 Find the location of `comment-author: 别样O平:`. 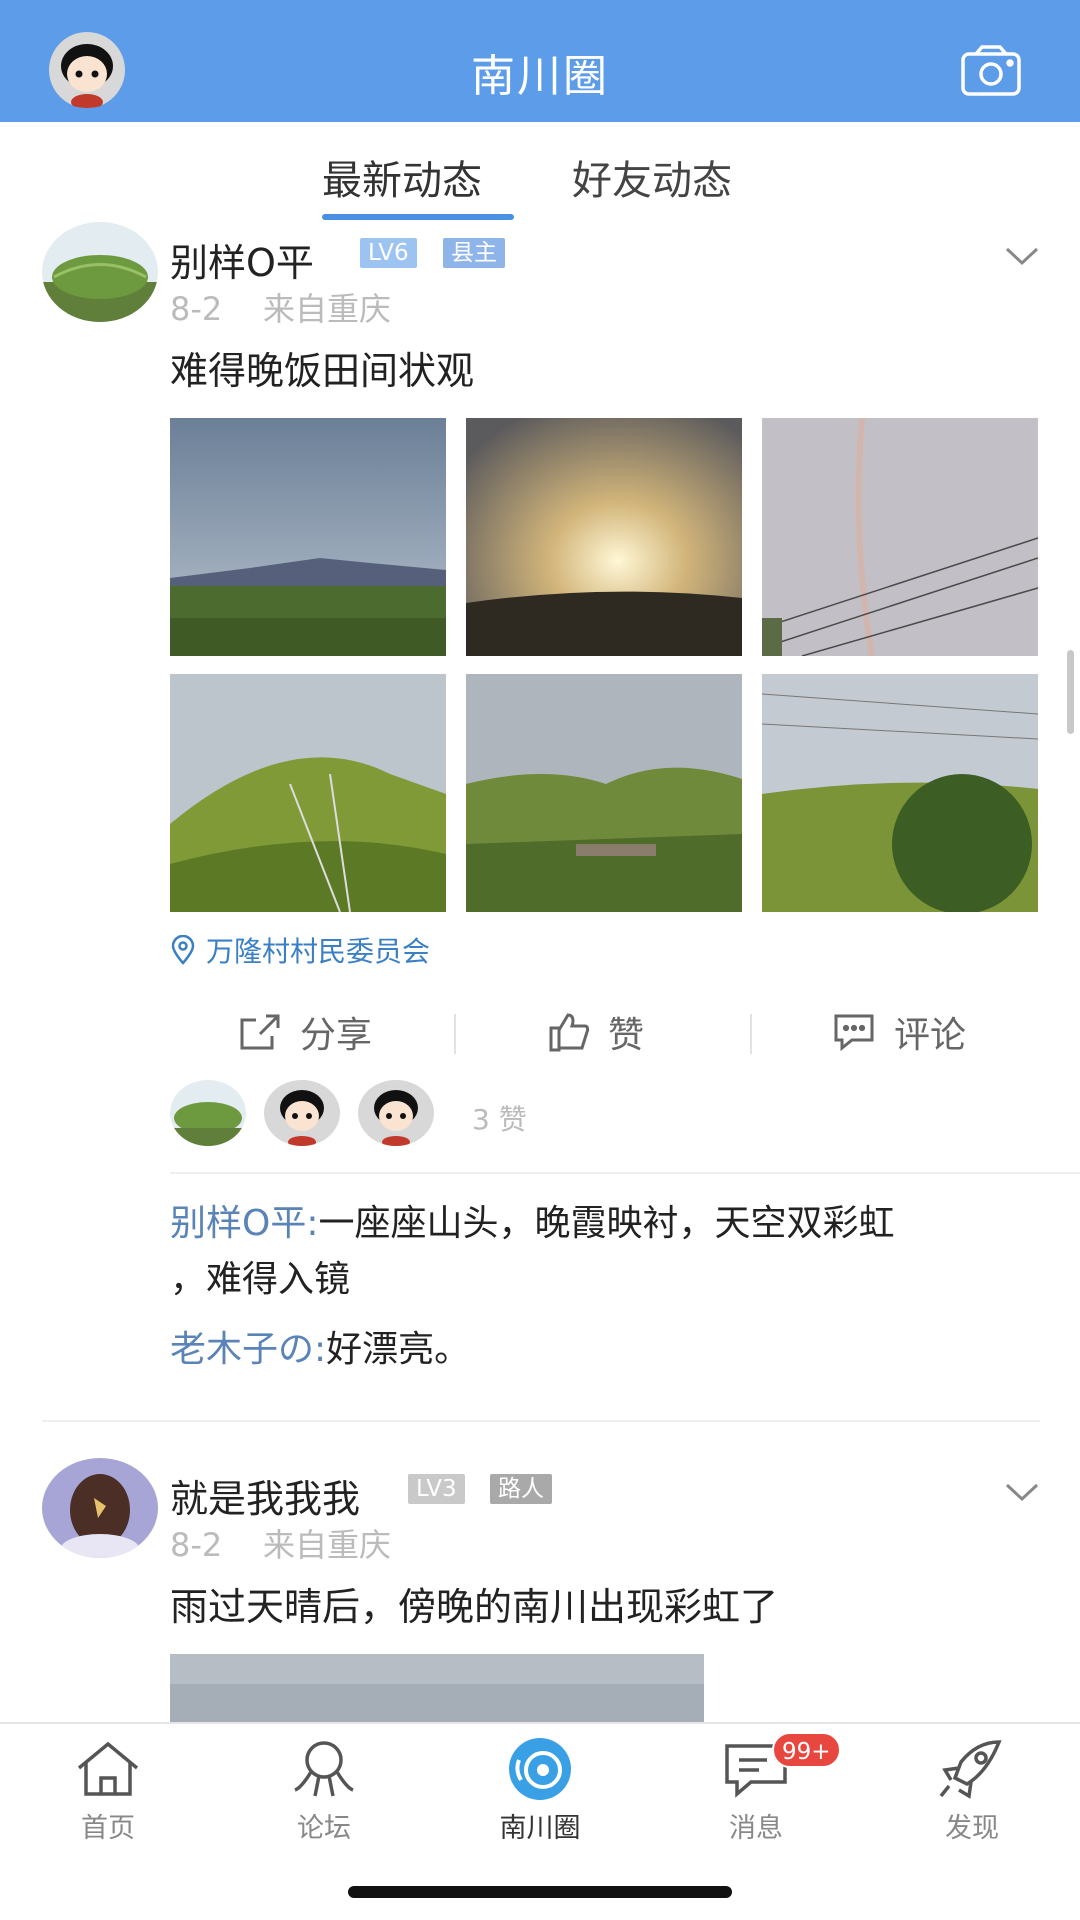

comment-author: 别样O平: is located at coordinates (244, 1223).